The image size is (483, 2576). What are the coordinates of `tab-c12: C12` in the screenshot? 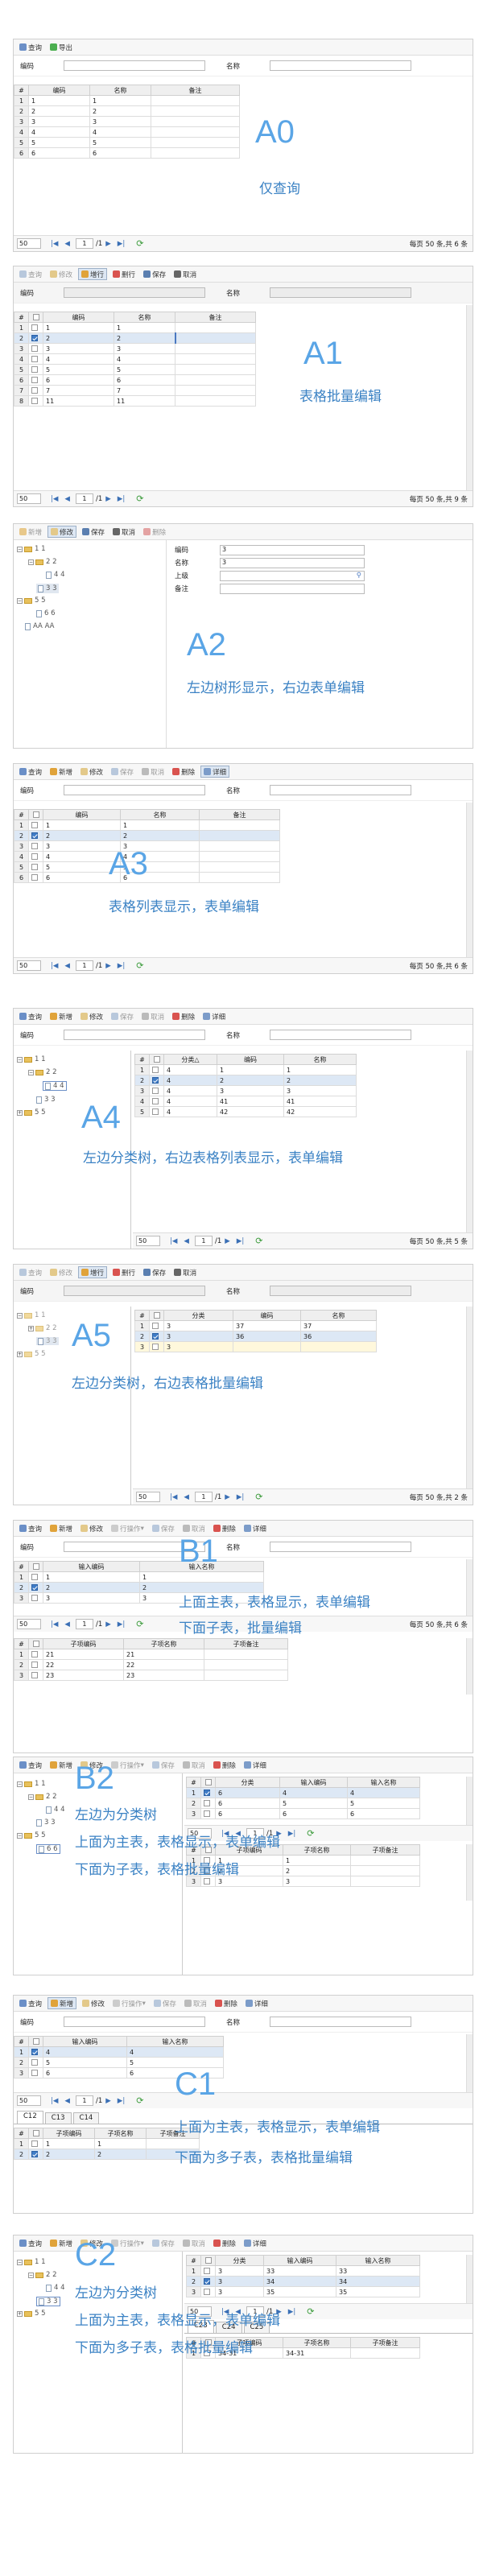 It's located at (30, 2117).